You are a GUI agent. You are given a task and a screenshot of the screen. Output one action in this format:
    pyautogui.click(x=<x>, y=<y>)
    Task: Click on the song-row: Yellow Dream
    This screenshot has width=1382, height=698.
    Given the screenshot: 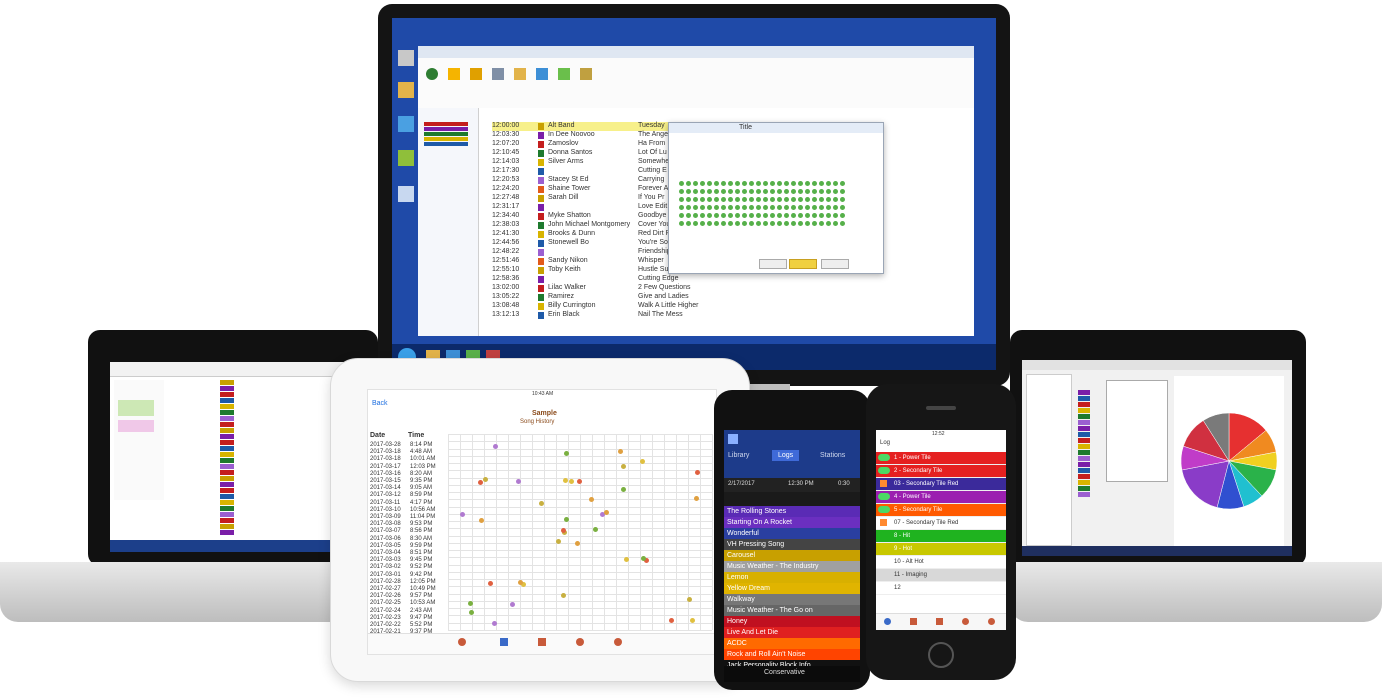 What is the action you would take?
    pyautogui.click(x=792, y=588)
    